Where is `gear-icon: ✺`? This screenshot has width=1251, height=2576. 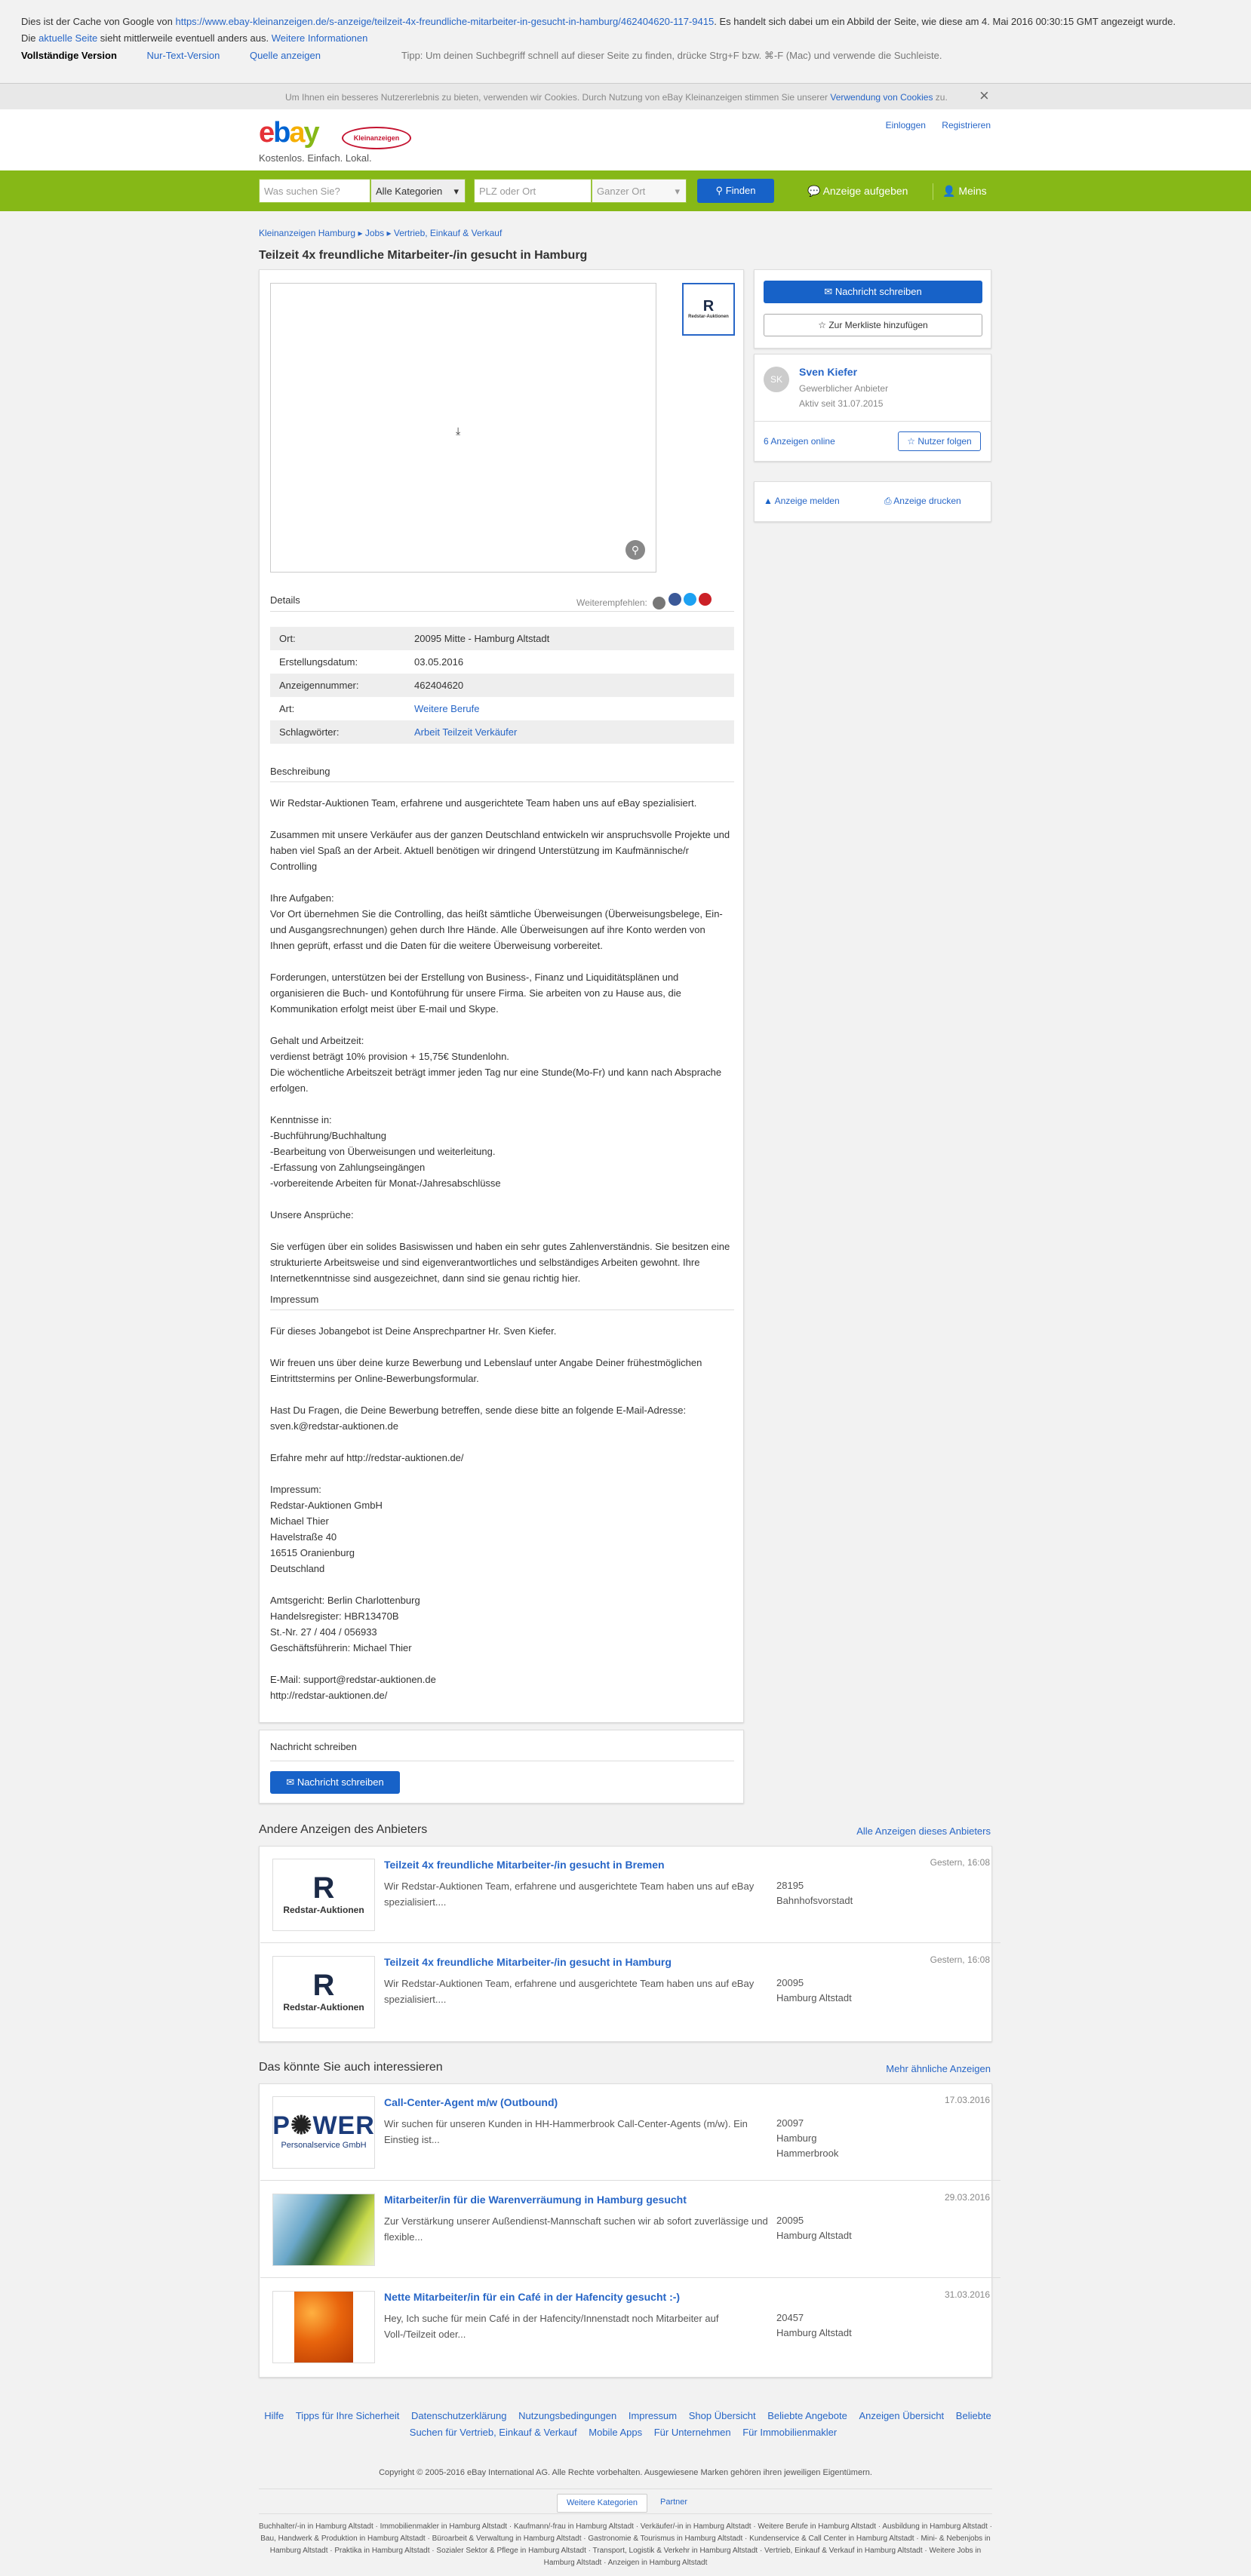 gear-icon: ✺ is located at coordinates (301, 2126).